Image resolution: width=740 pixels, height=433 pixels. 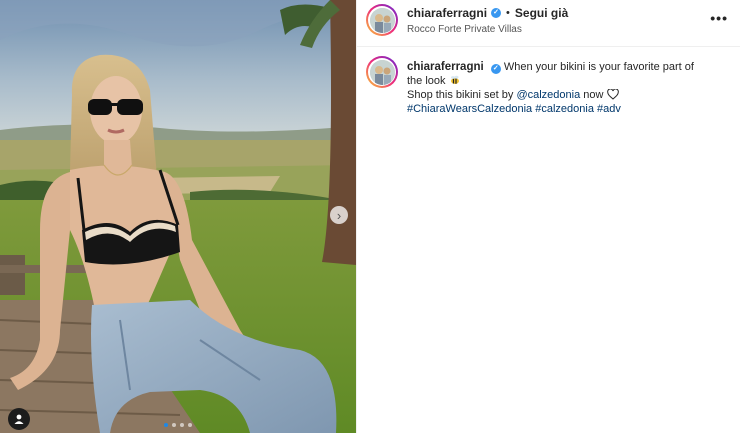 I want to click on chevron-right-icon: ›, so click(x=339, y=215).